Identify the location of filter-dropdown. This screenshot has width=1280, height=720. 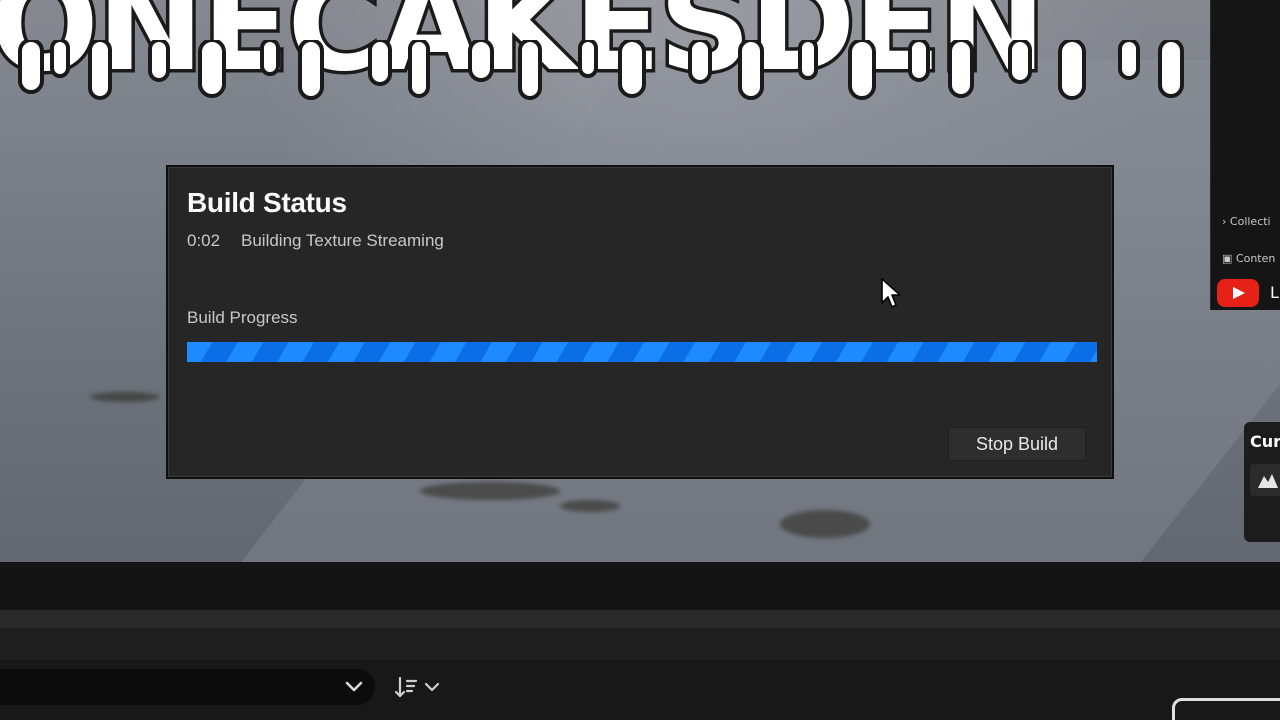
(187, 687).